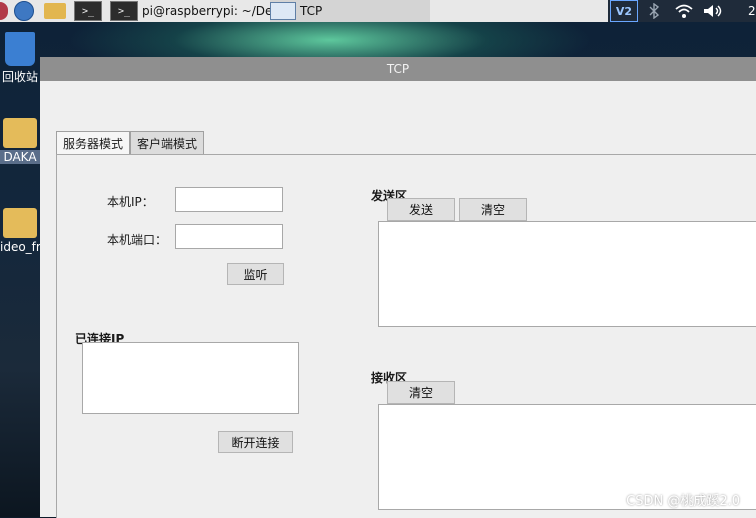  What do you see at coordinates (20, 247) in the screenshot?
I see `desktop-folder-video-label: ideo_fre` at bounding box center [20, 247].